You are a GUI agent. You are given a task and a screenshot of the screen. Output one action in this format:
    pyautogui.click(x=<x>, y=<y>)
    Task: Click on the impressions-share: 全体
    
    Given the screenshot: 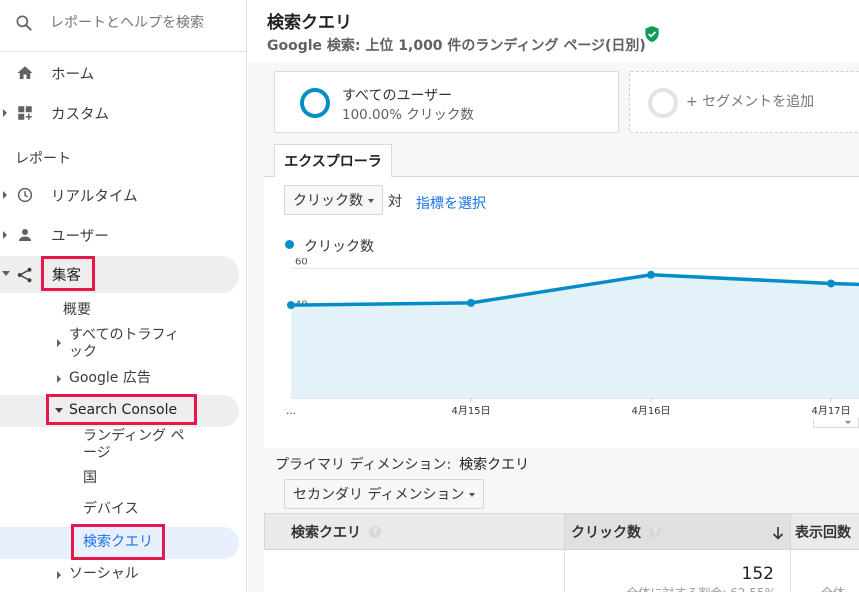 What is the action you would take?
    pyautogui.click(x=833, y=588)
    